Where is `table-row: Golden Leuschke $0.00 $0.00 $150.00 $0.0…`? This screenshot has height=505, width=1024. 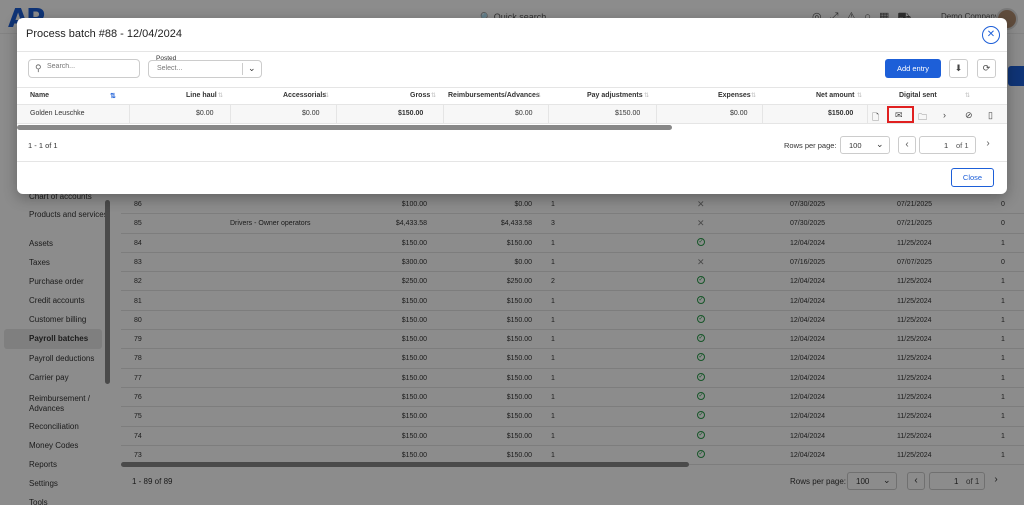 table-row: Golden Leuschke $0.00 $0.00 $150.00 $0.0… is located at coordinates (512, 114).